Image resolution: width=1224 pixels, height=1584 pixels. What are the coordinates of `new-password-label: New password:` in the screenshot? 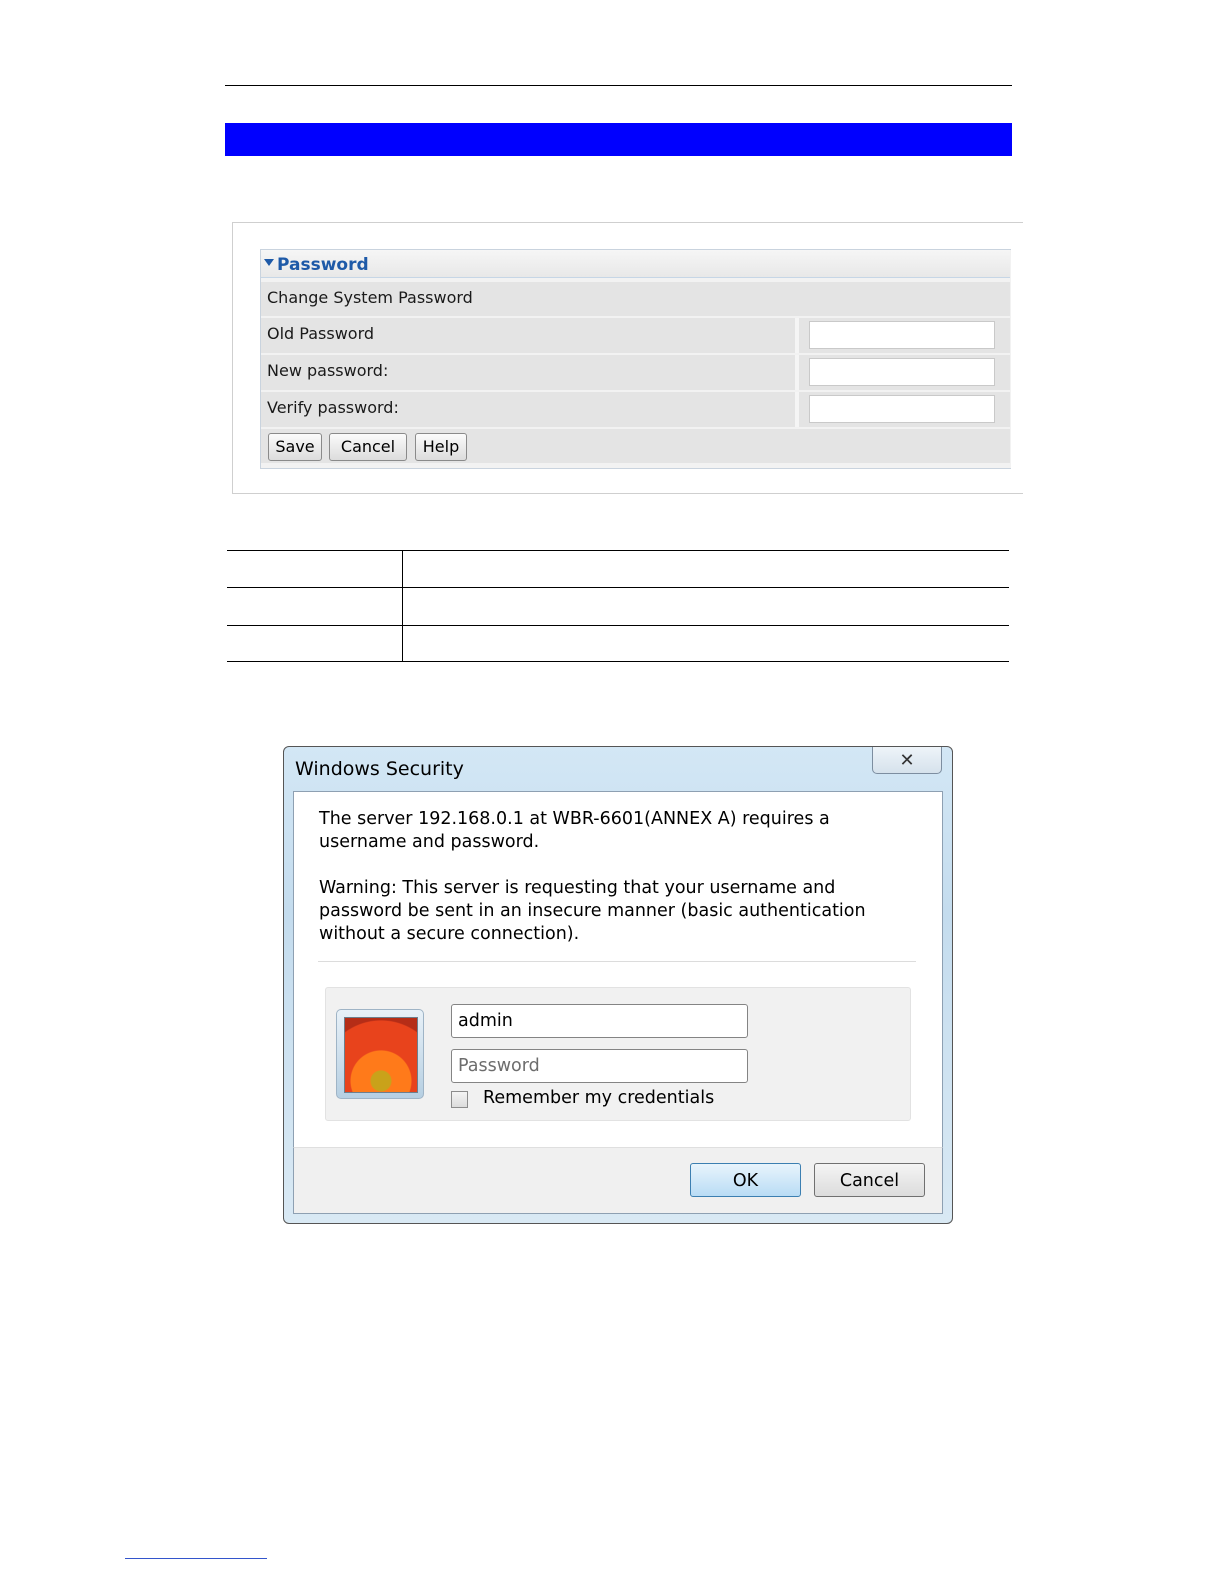 It's located at (328, 370).